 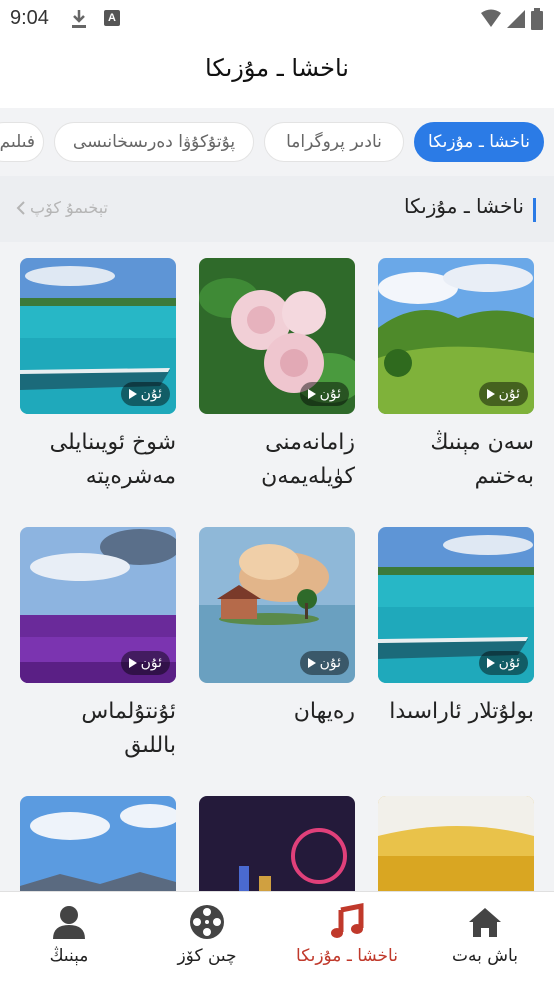 What do you see at coordinates (128, 728) in the screenshot?
I see `card-title: ئۇنتۇلماس باللىق` at bounding box center [128, 728].